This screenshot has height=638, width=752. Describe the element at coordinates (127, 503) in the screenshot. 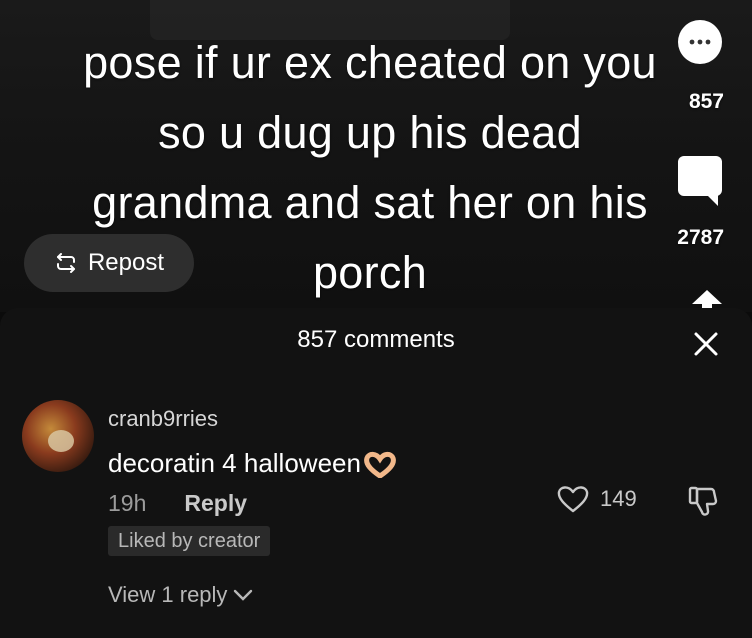

I see `comment-timestamp: 19h` at that location.